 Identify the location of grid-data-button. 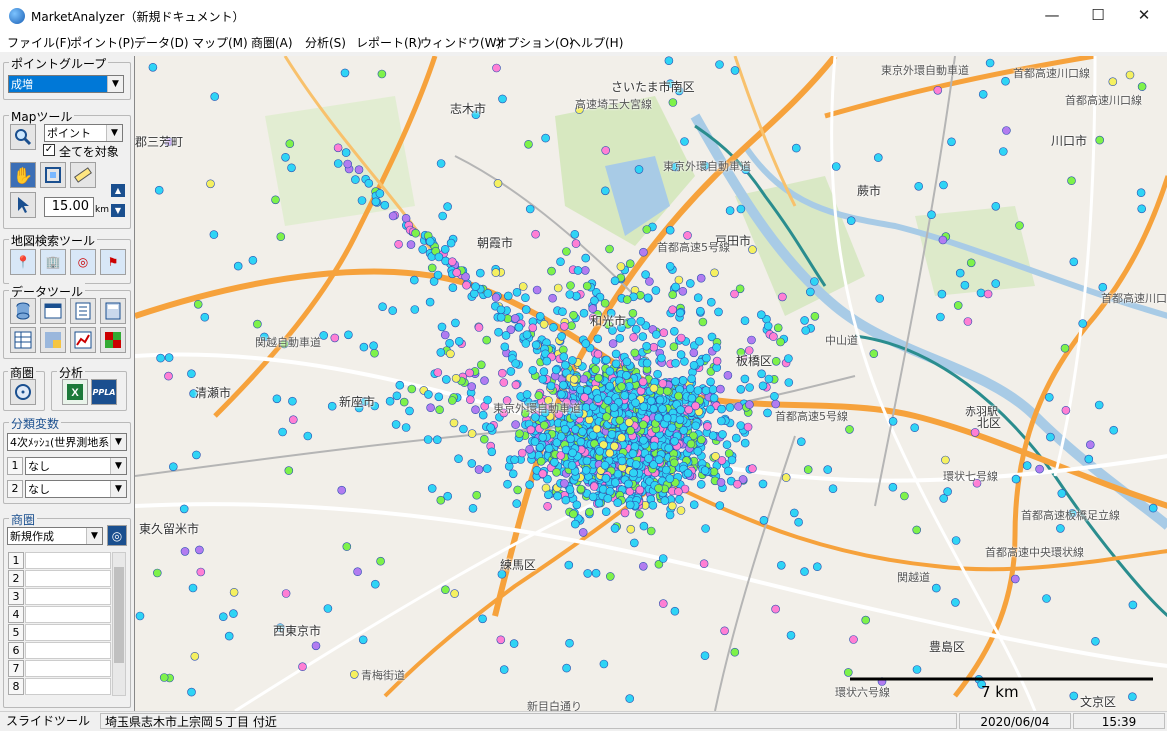
(53, 340).